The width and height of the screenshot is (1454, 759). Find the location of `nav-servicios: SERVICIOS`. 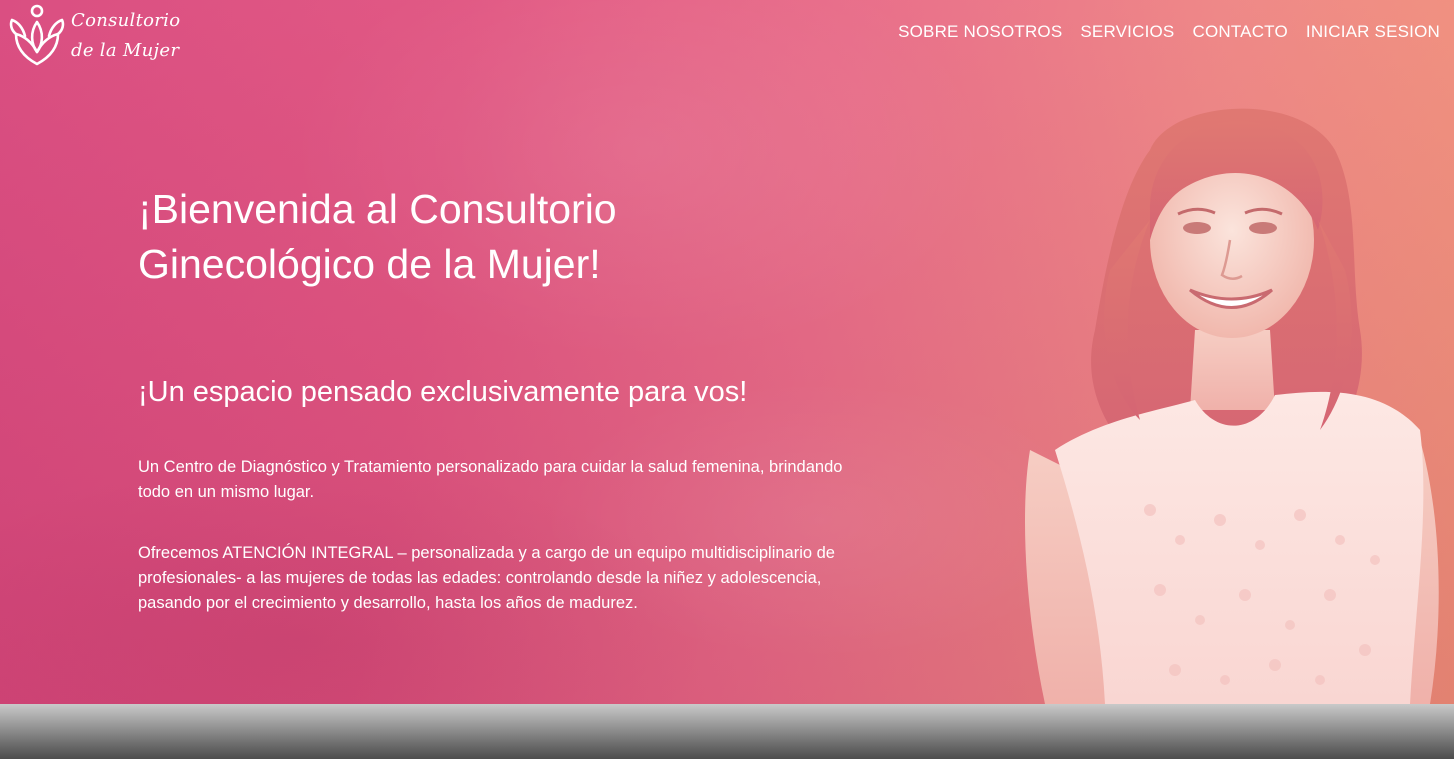

nav-servicios: SERVICIOS is located at coordinates (1127, 32).